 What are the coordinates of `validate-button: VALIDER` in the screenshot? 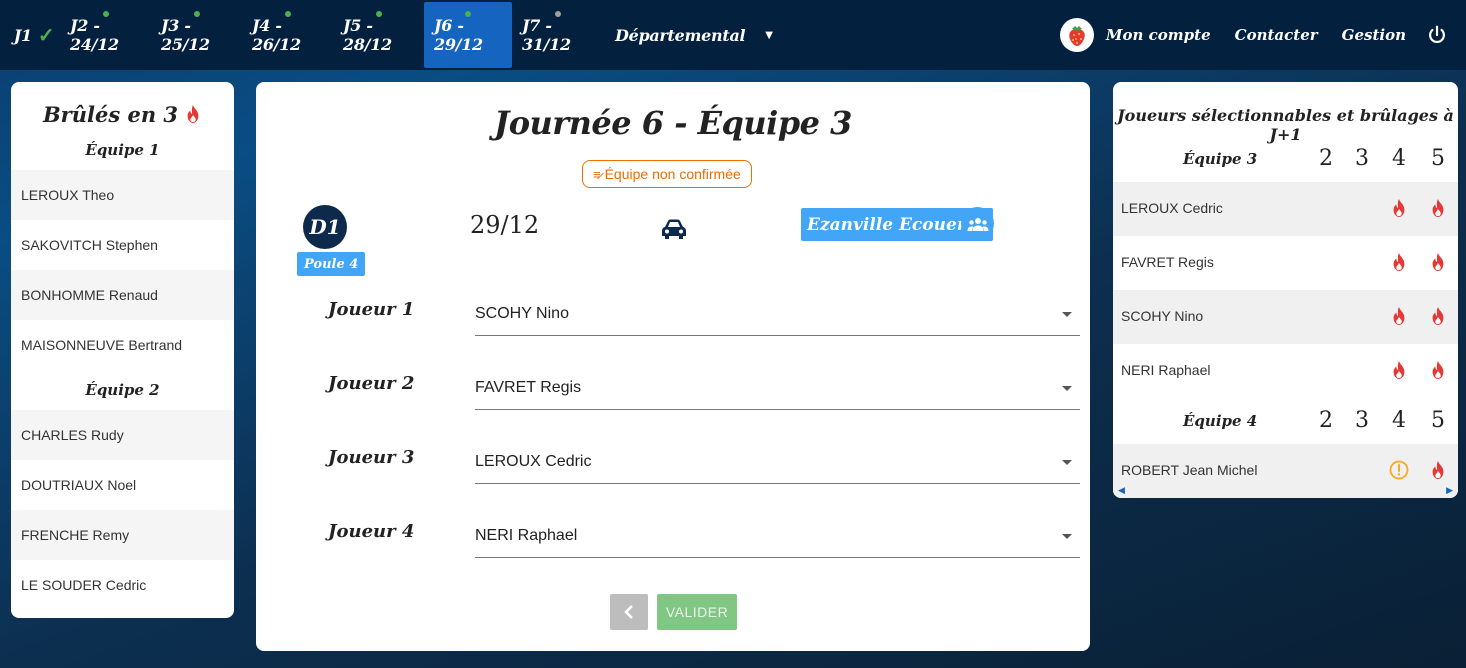 It's located at (697, 612).